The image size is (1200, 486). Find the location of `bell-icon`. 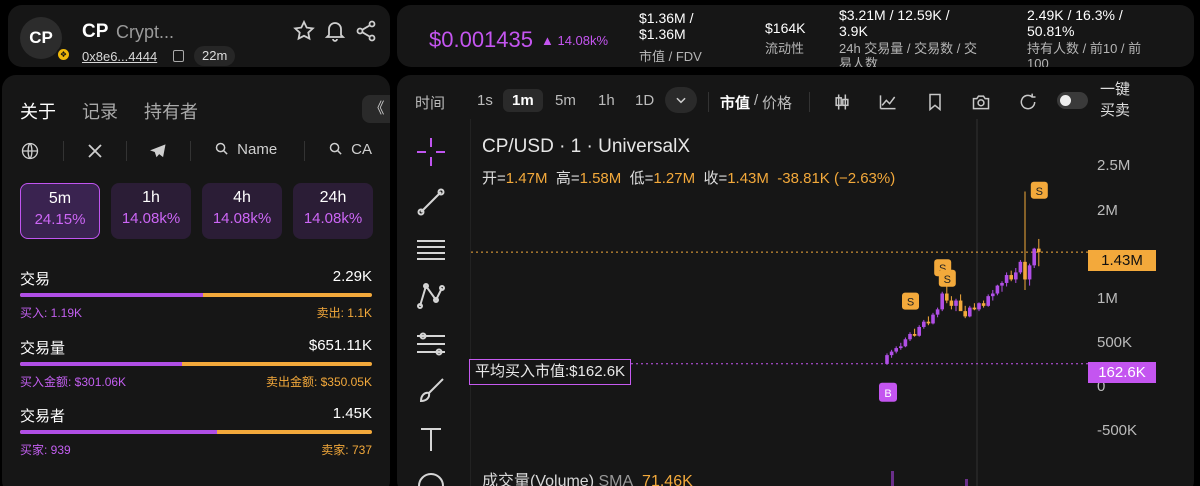

bell-icon is located at coordinates (335, 31).